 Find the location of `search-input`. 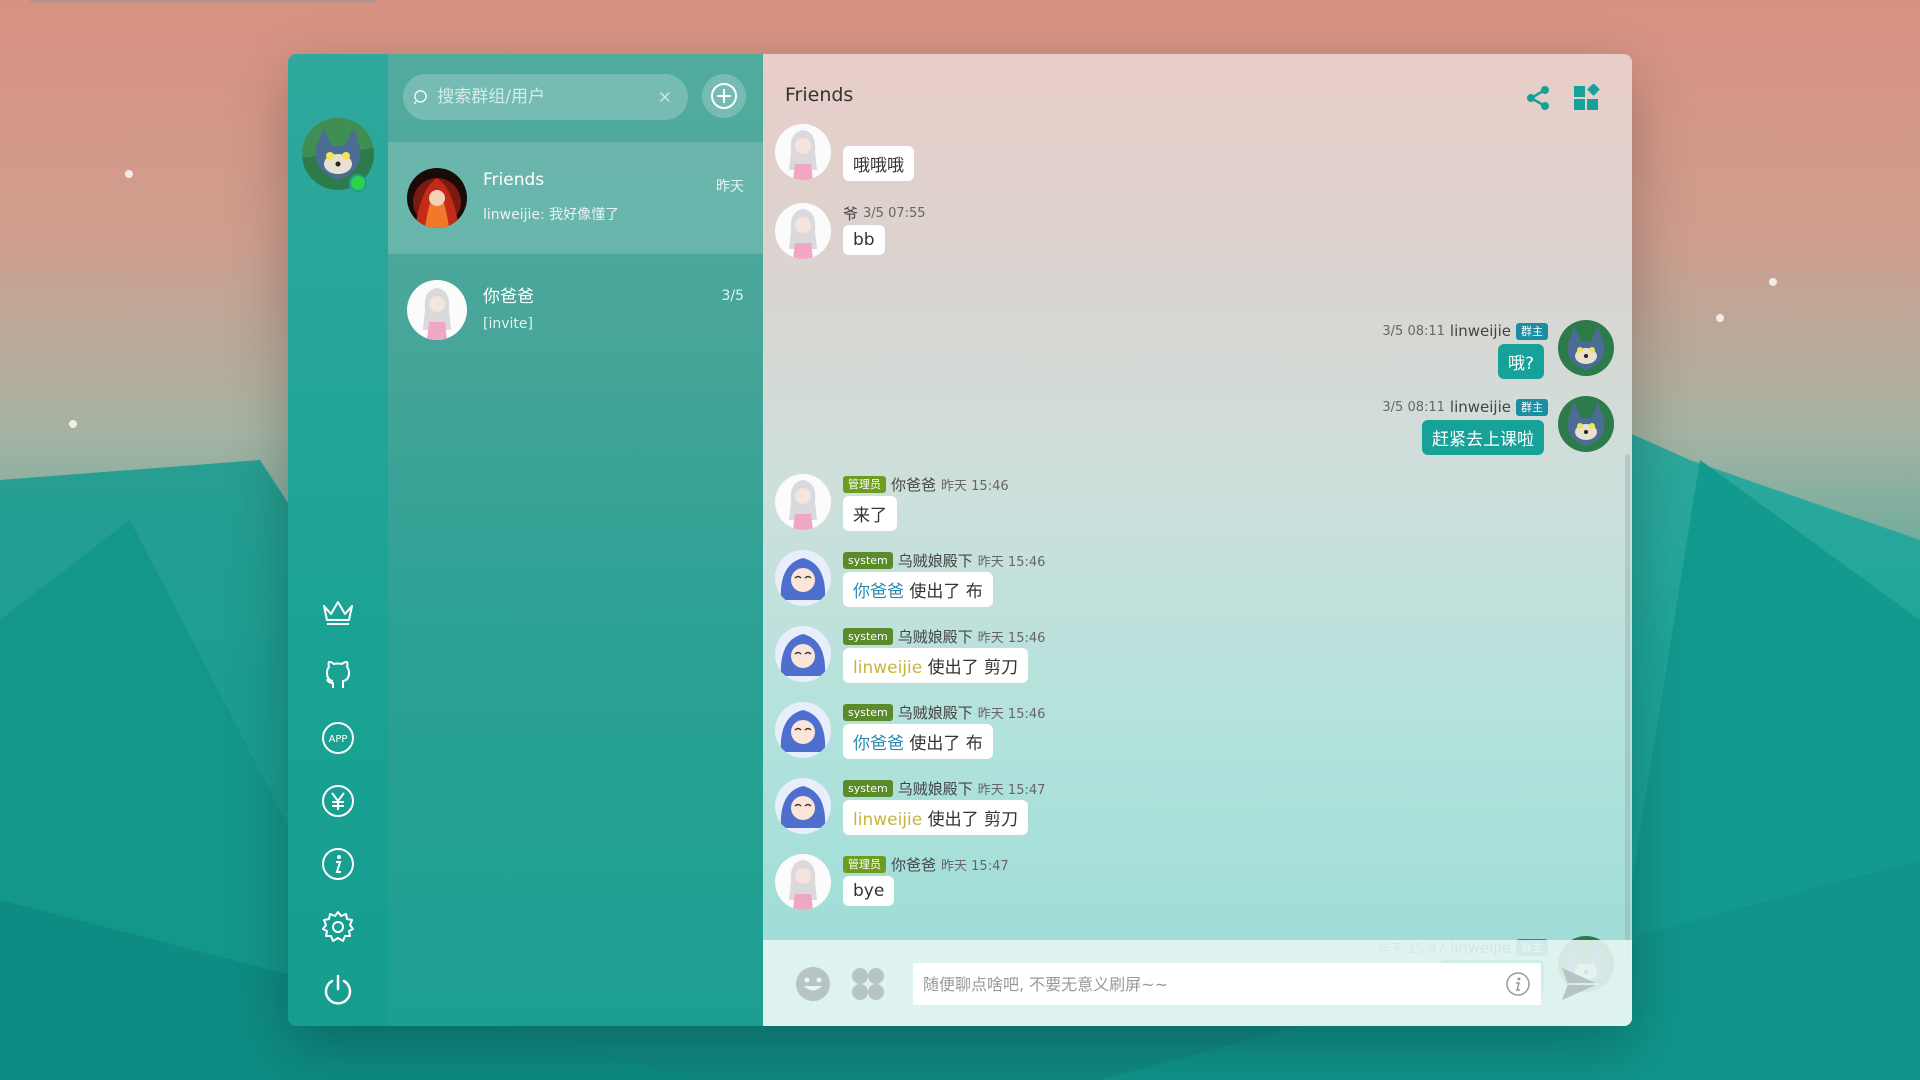

search-input is located at coordinates (547, 97).